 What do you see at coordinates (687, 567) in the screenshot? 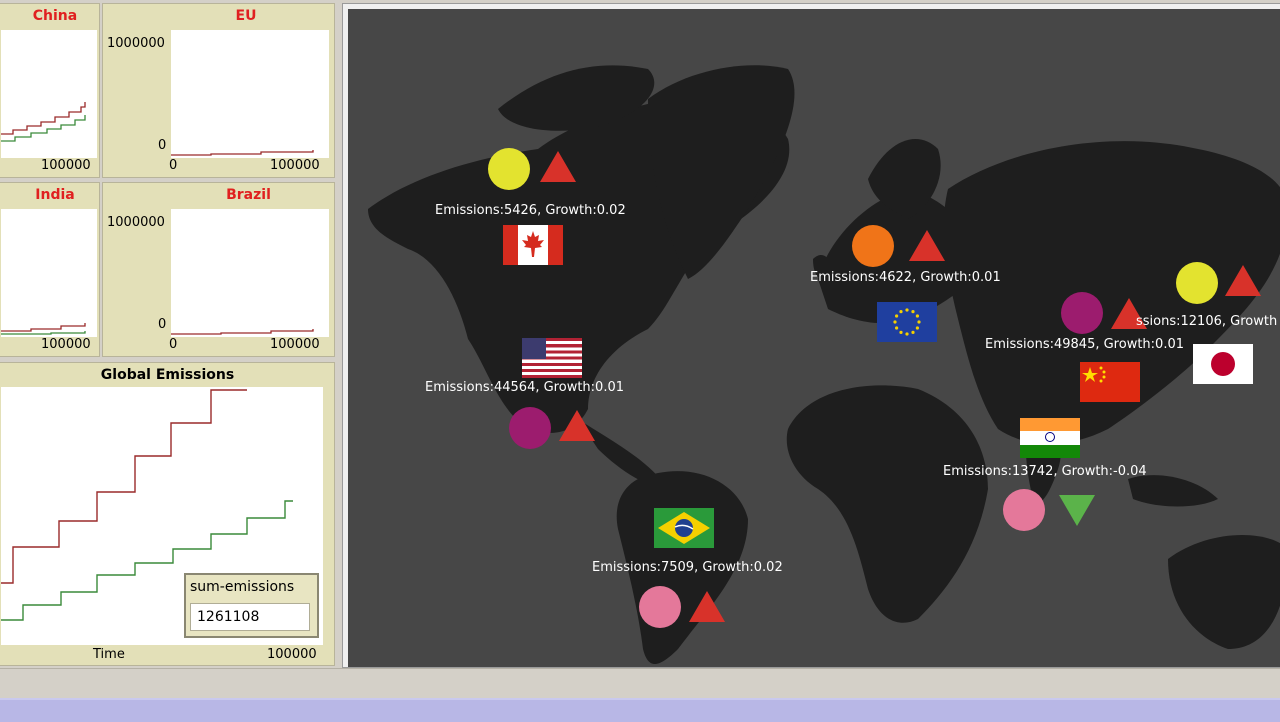
I see `brazil-emissions-label: Emissions:7509, Growth:0.02` at bounding box center [687, 567].